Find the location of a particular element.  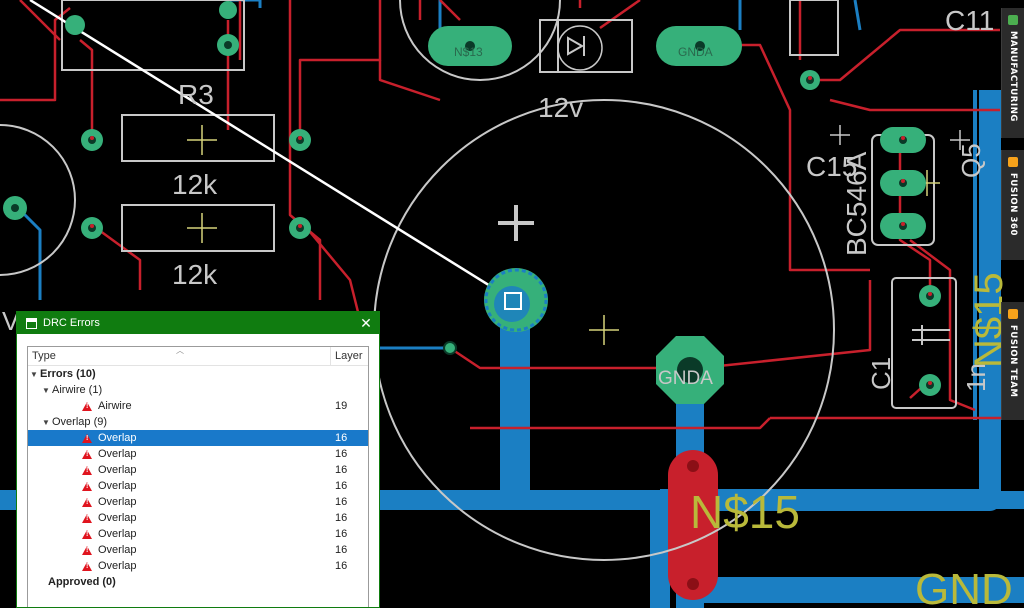

manufacturing-icon is located at coordinates (1013, 20).